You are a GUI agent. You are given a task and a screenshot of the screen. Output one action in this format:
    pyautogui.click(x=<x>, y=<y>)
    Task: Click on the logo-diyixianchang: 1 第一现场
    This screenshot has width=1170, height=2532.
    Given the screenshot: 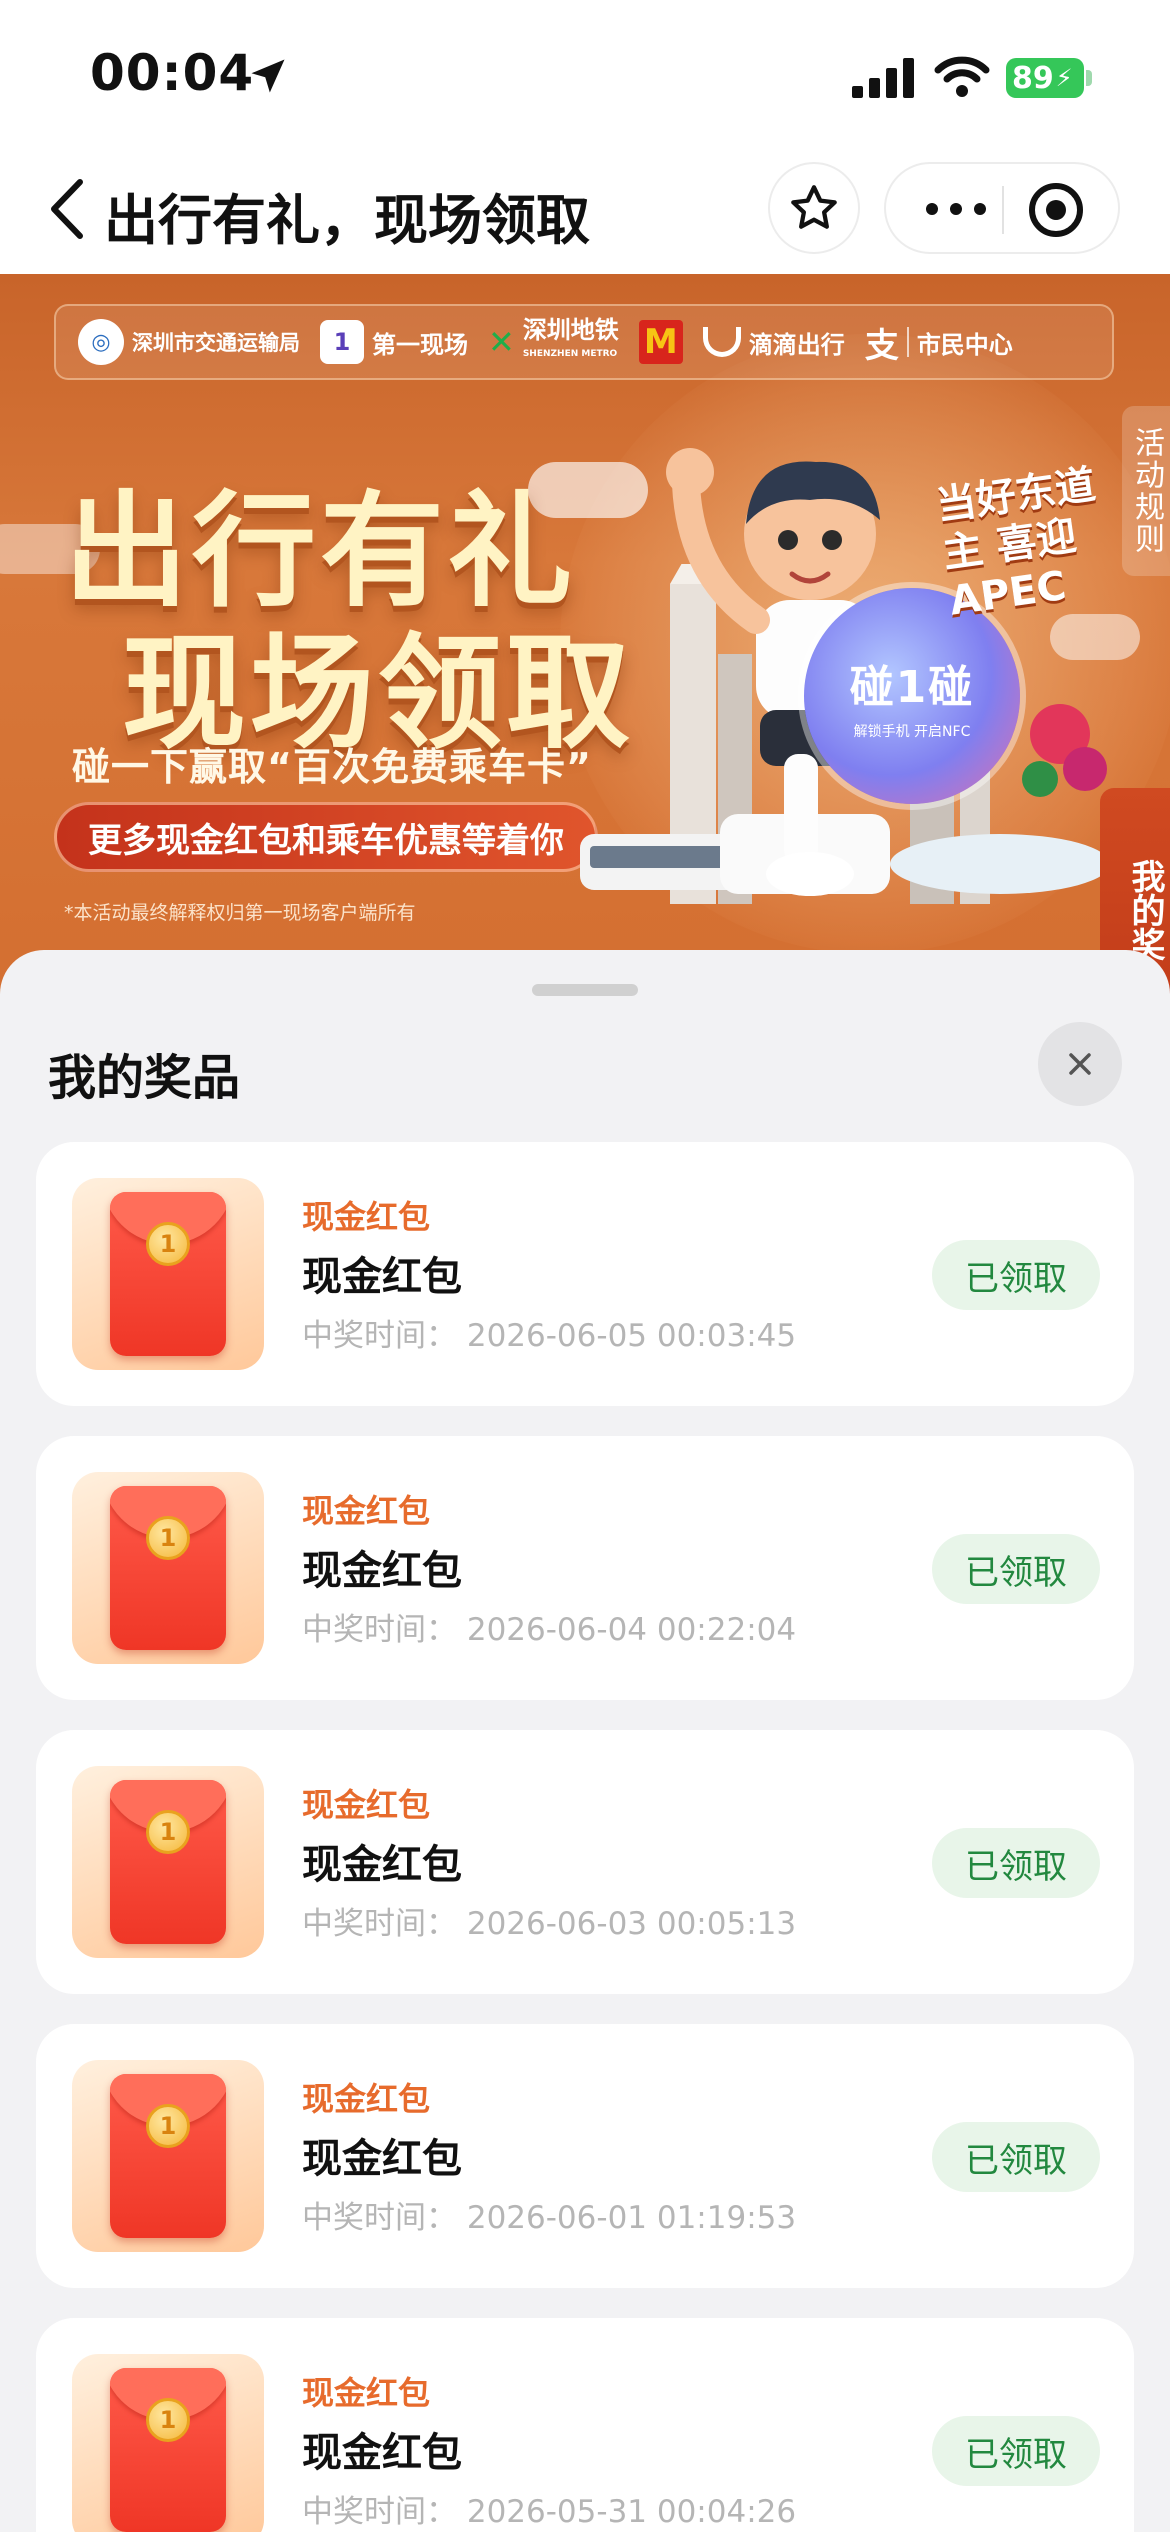 What is the action you would take?
    pyautogui.click(x=394, y=342)
    